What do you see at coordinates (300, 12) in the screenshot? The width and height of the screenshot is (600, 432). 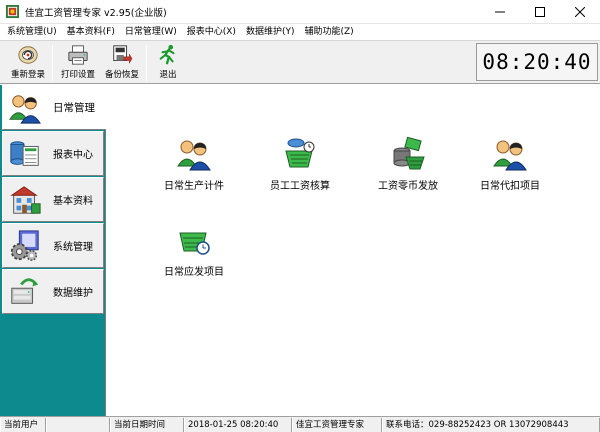 I see `title-bar: 佳宜工资管理专家 v2.95(企业版)` at bounding box center [300, 12].